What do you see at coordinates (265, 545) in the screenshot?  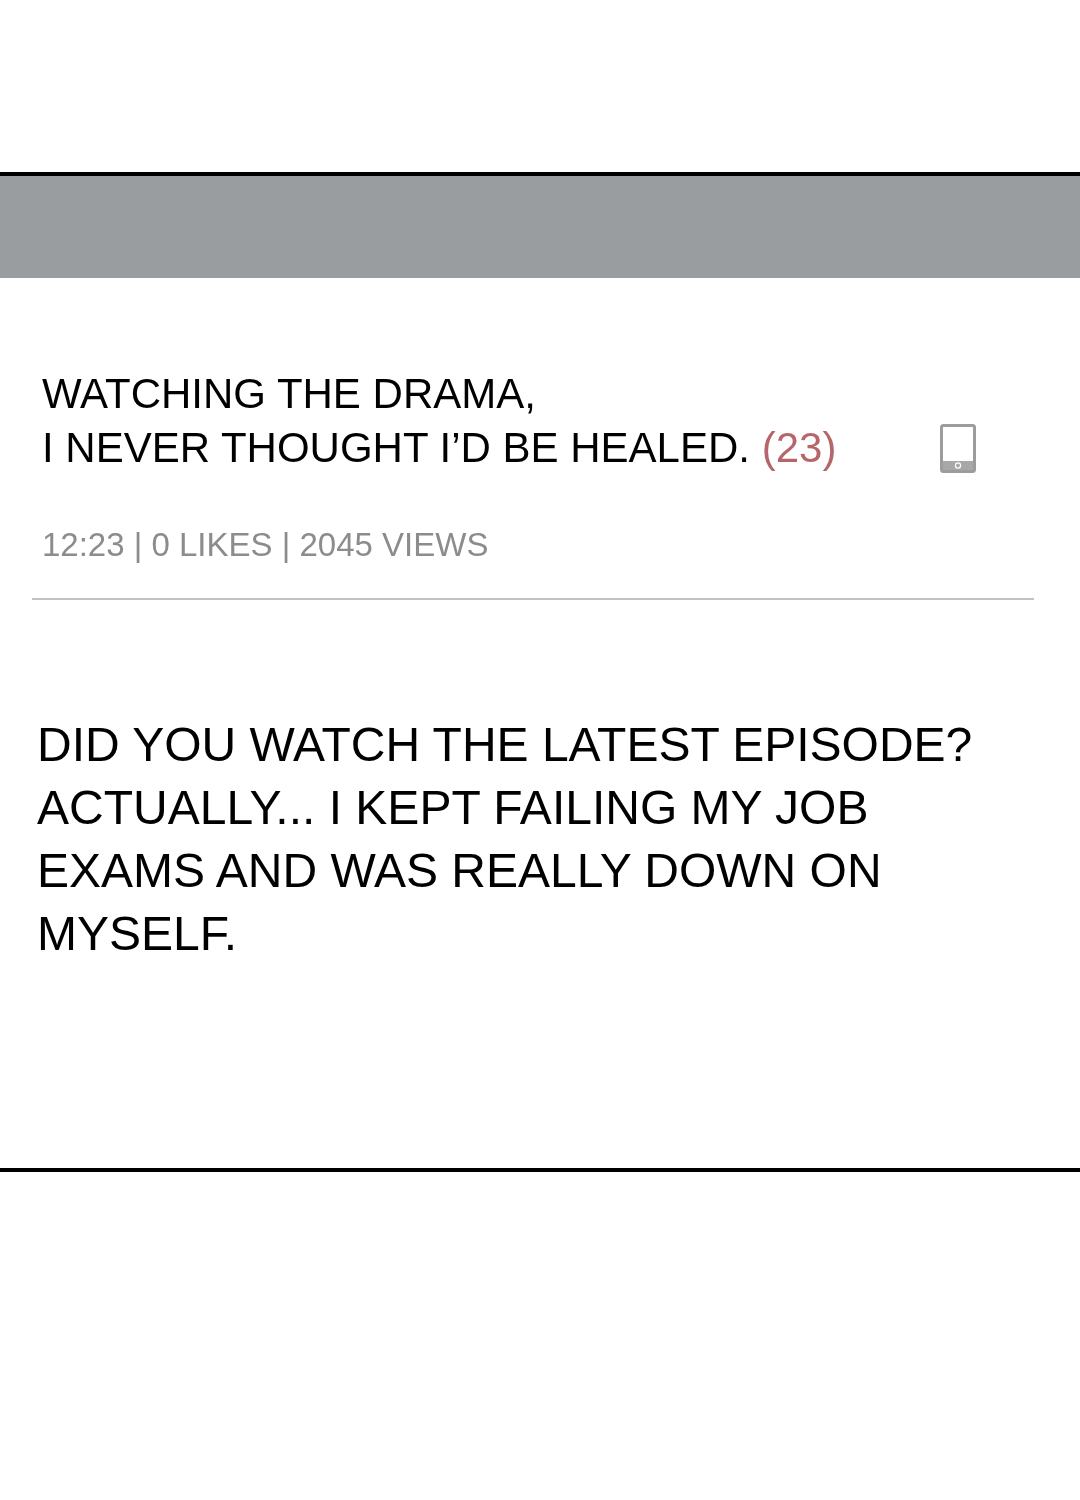 I see `post-meta: 12:23 | 0 LIKES | 2045 VIEWS` at bounding box center [265, 545].